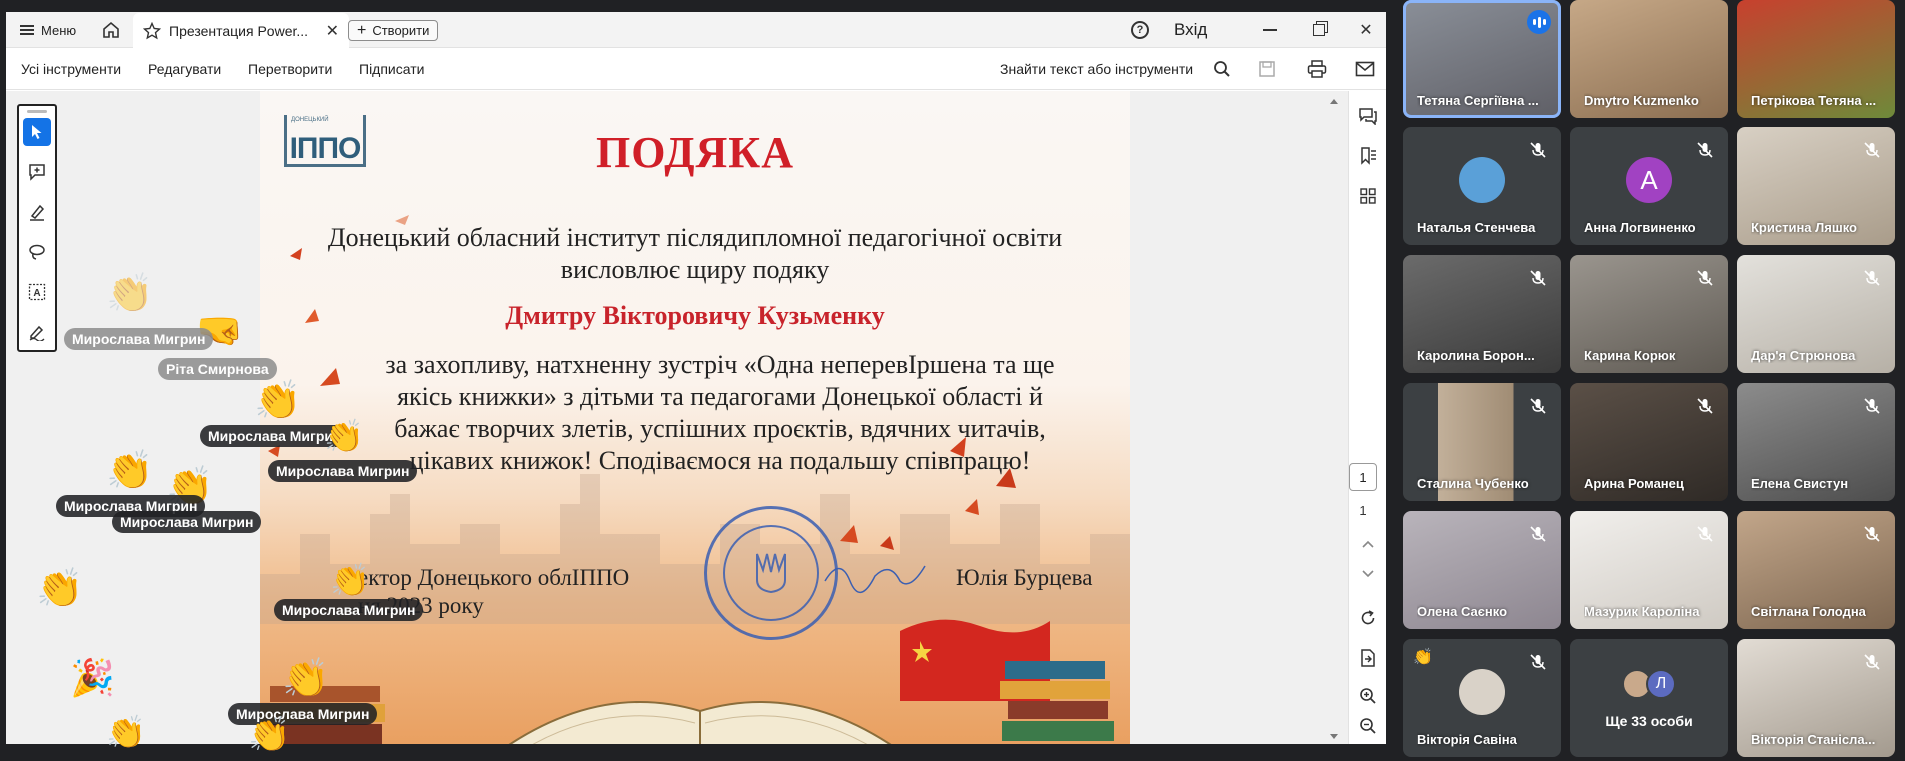 The height and width of the screenshot is (761, 1905). What do you see at coordinates (1649, 59) in the screenshot?
I see `participant-tile: Dmytro Kuzmenko` at bounding box center [1649, 59].